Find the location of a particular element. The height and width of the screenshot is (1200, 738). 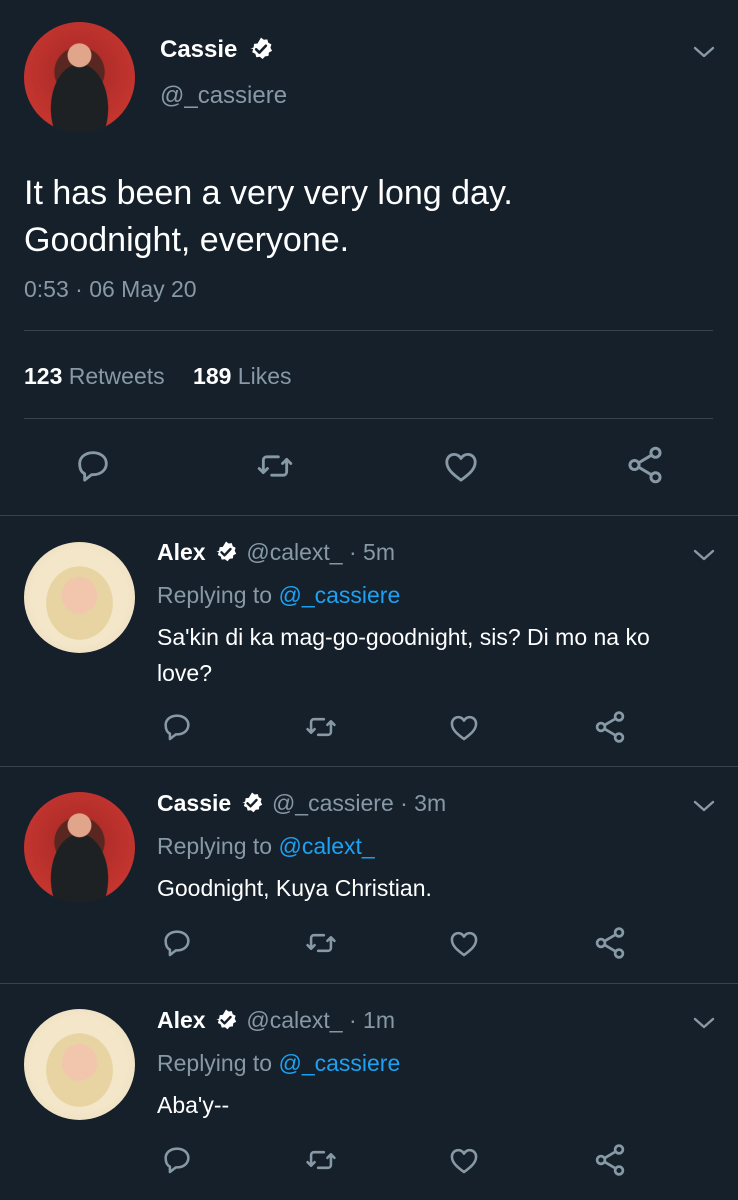

replying-to: Replying to @calext_ is located at coordinates (266, 846).